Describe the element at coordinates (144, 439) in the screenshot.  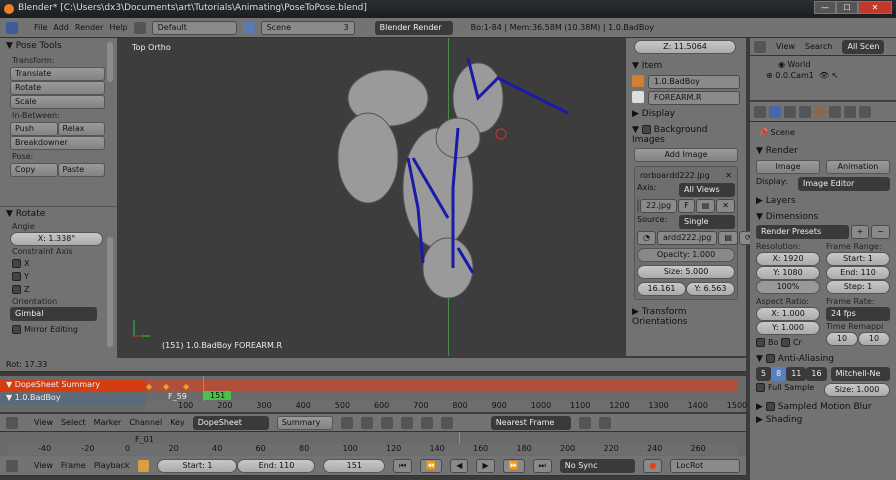
I see `timeline-marker-label: F_01` at that location.